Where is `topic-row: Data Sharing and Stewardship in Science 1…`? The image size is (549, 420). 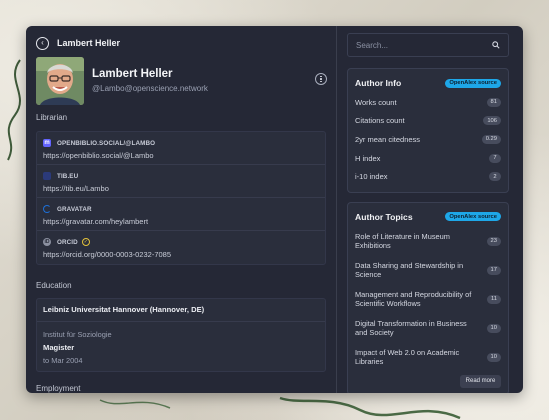
topic-row: Data Sharing and Stewardship in Science 1… is located at coordinates (428, 270).